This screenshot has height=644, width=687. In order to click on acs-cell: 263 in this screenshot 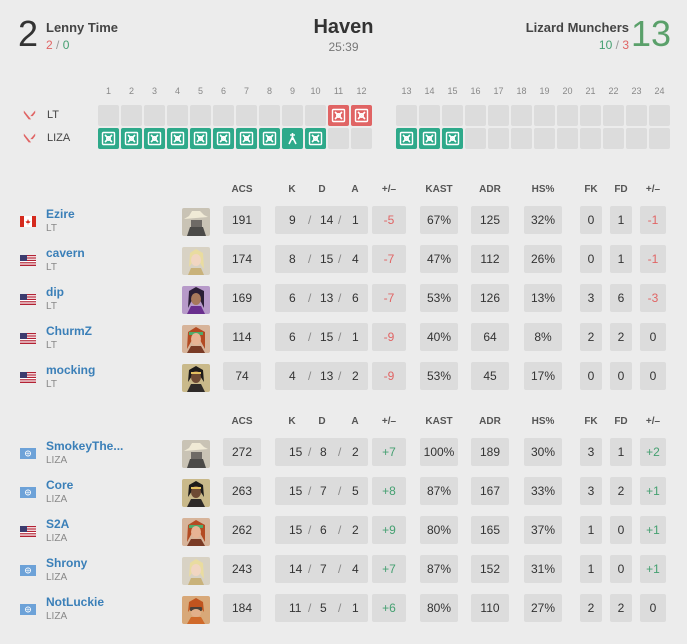, I will do `click(242, 491)`.